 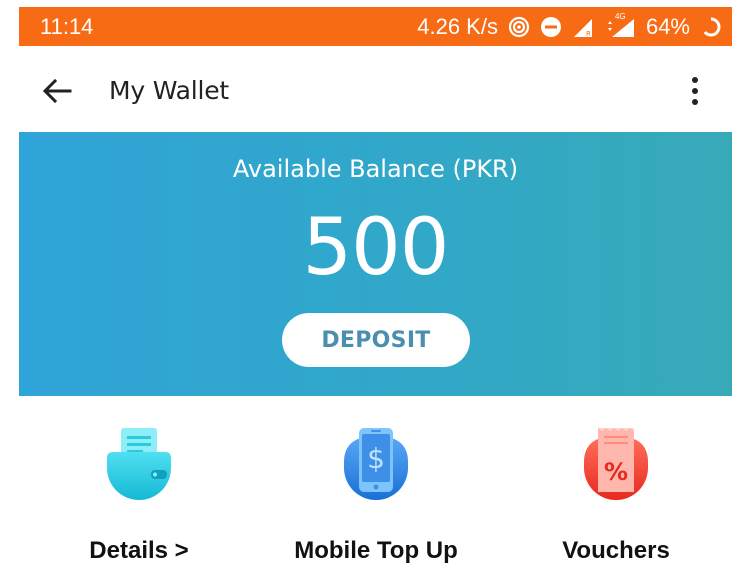 I want to click on mobile-topup-shortcut: $ Mobile Top Up, so click(x=376, y=492).